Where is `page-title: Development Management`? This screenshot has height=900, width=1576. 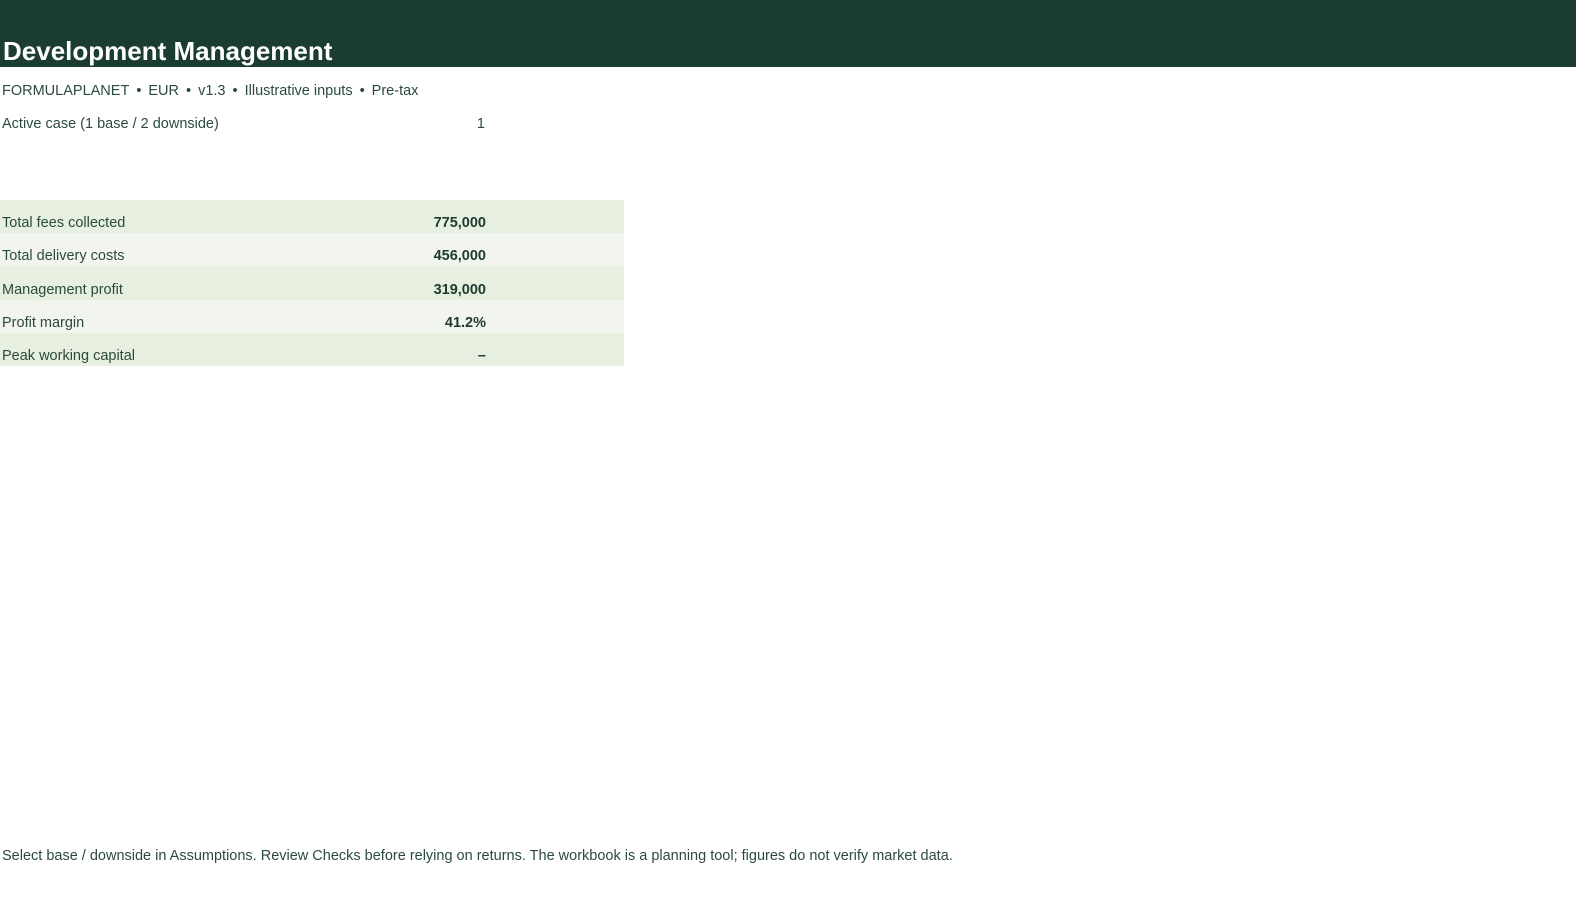 page-title: Development Management is located at coordinates (168, 51).